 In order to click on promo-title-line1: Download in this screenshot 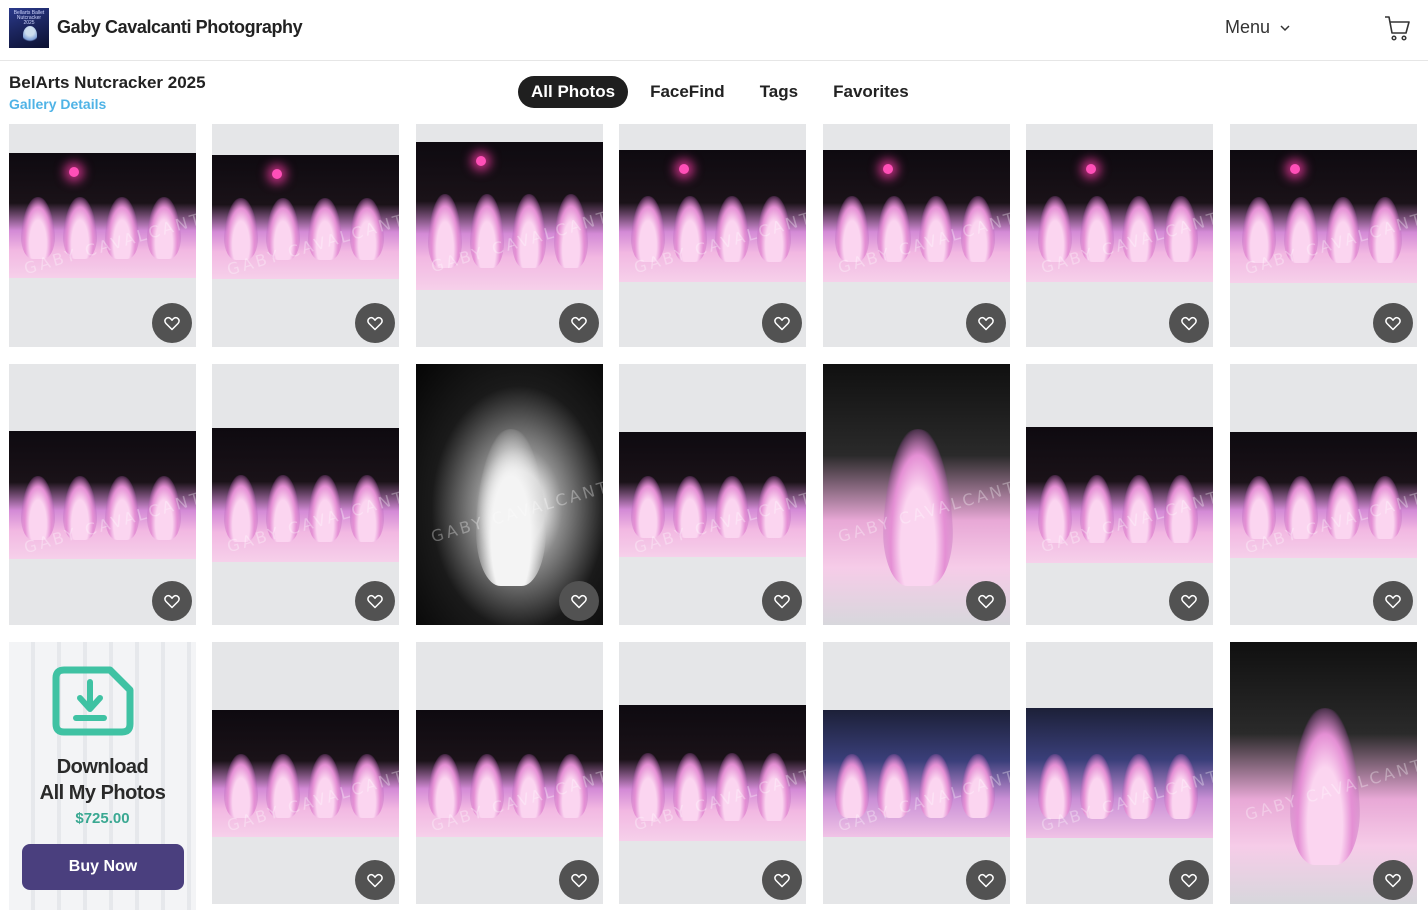, I will do `click(102, 767)`.